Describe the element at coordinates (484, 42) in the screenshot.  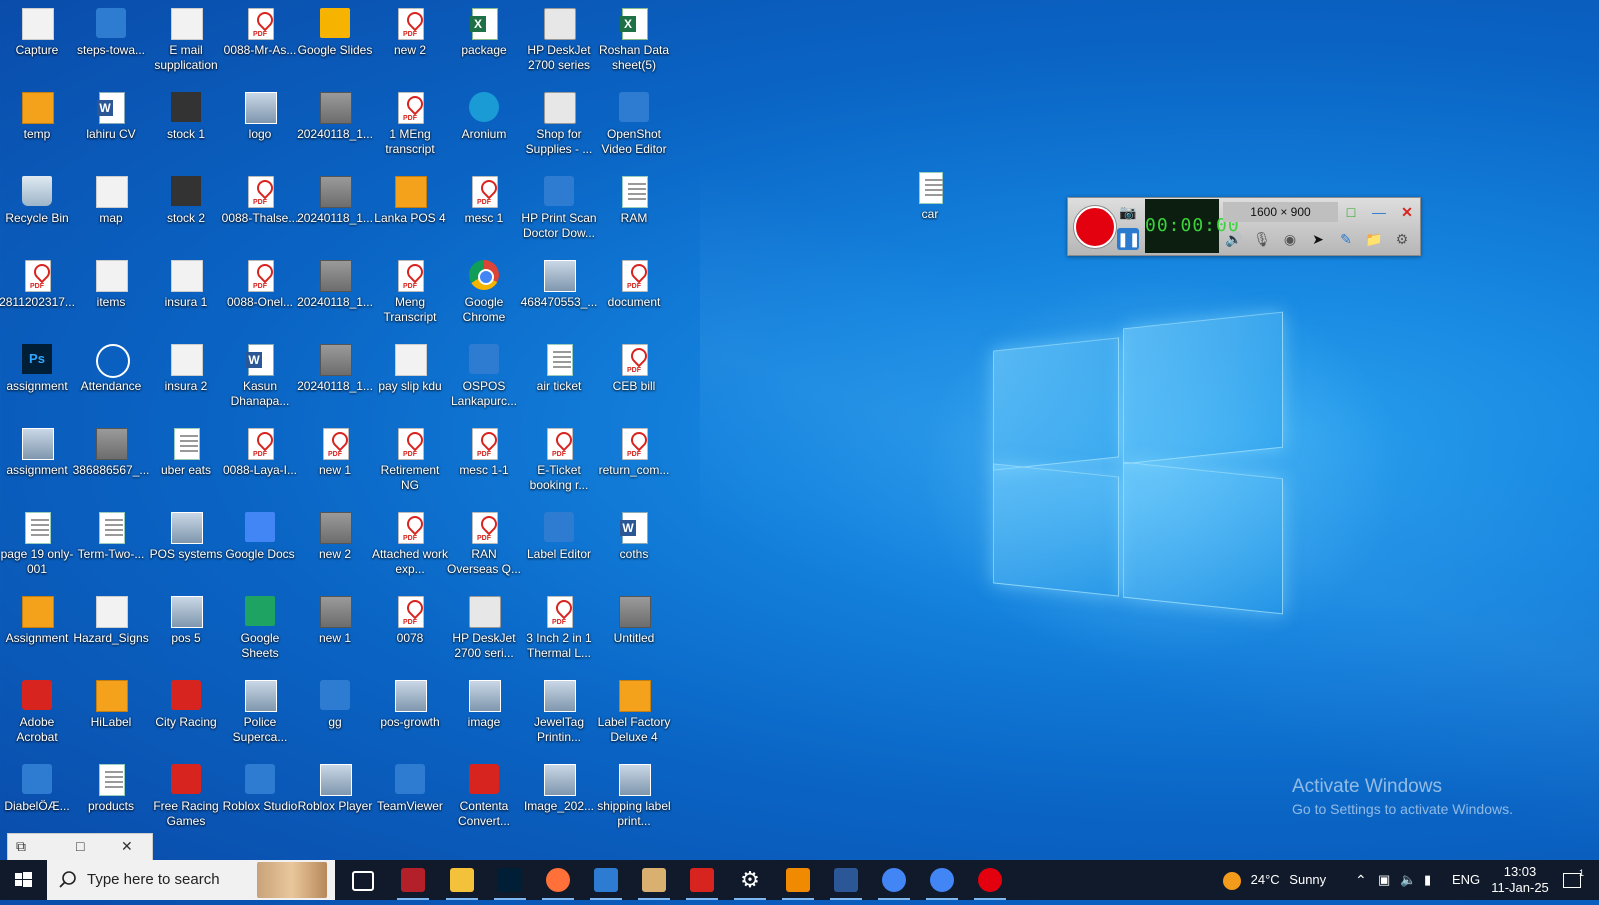
I see `desktop-icon: package` at that location.